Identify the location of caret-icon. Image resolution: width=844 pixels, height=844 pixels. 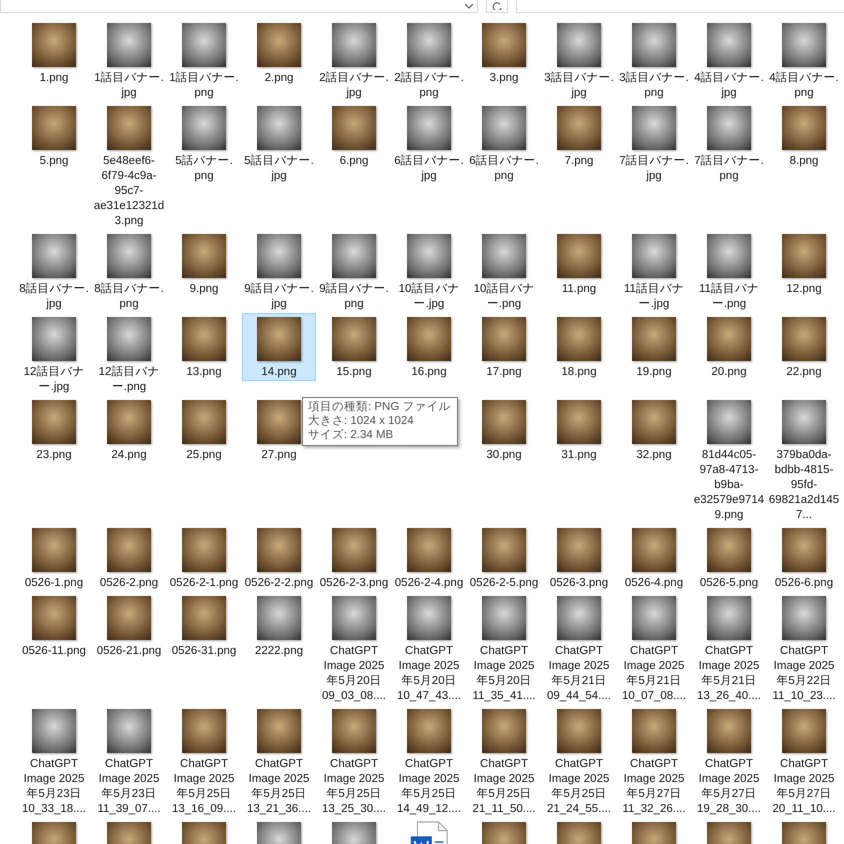
(469, 6).